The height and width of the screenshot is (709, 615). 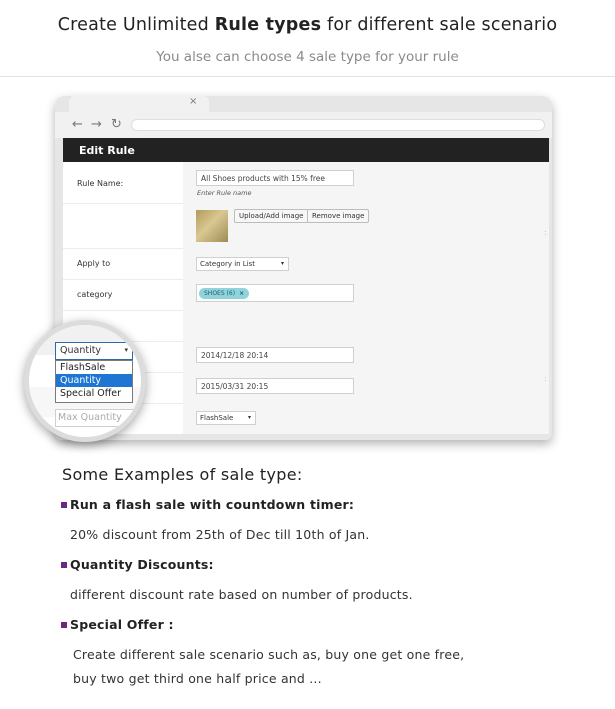 What do you see at coordinates (81, 350) in the screenshot?
I see `sale-type-selected: Quantity` at bounding box center [81, 350].